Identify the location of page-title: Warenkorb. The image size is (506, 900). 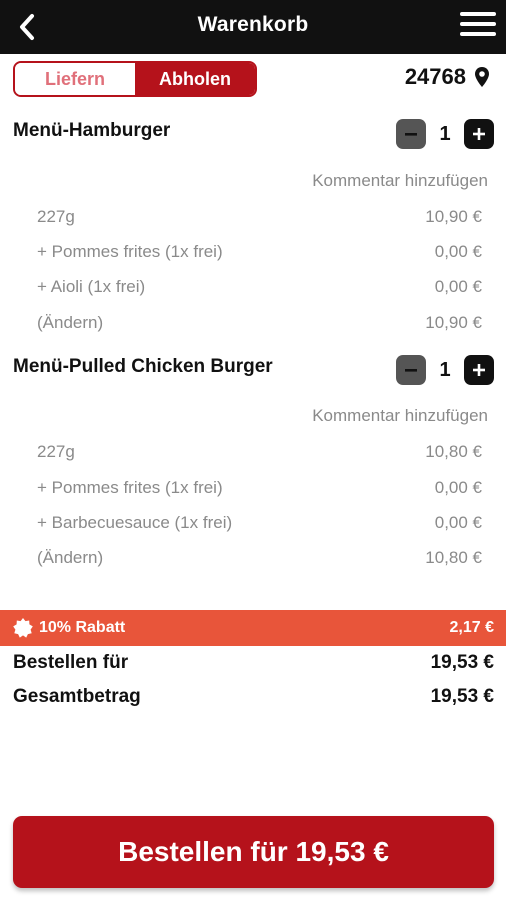
(253, 24).